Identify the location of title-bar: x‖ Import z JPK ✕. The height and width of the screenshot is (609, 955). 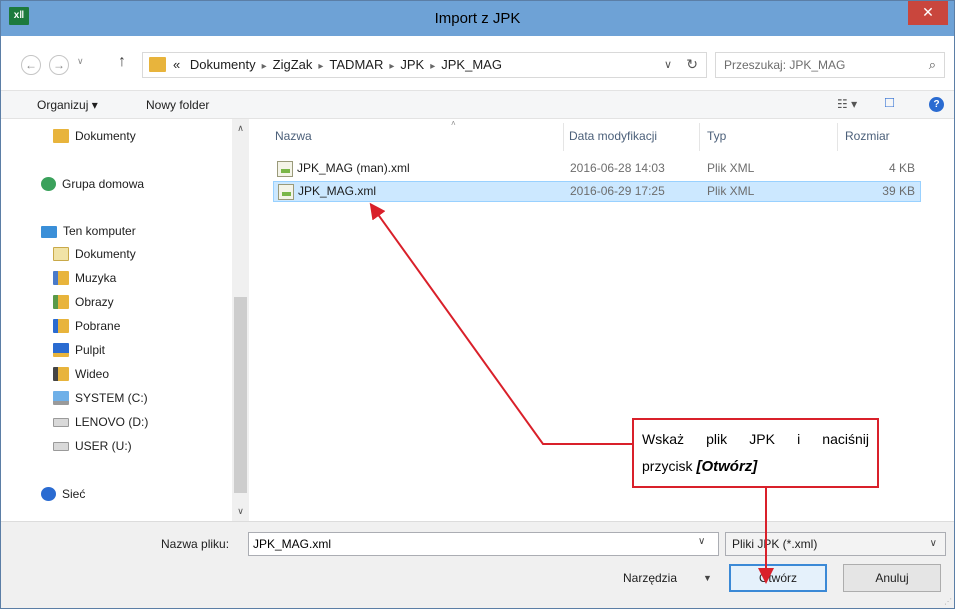
(477, 18).